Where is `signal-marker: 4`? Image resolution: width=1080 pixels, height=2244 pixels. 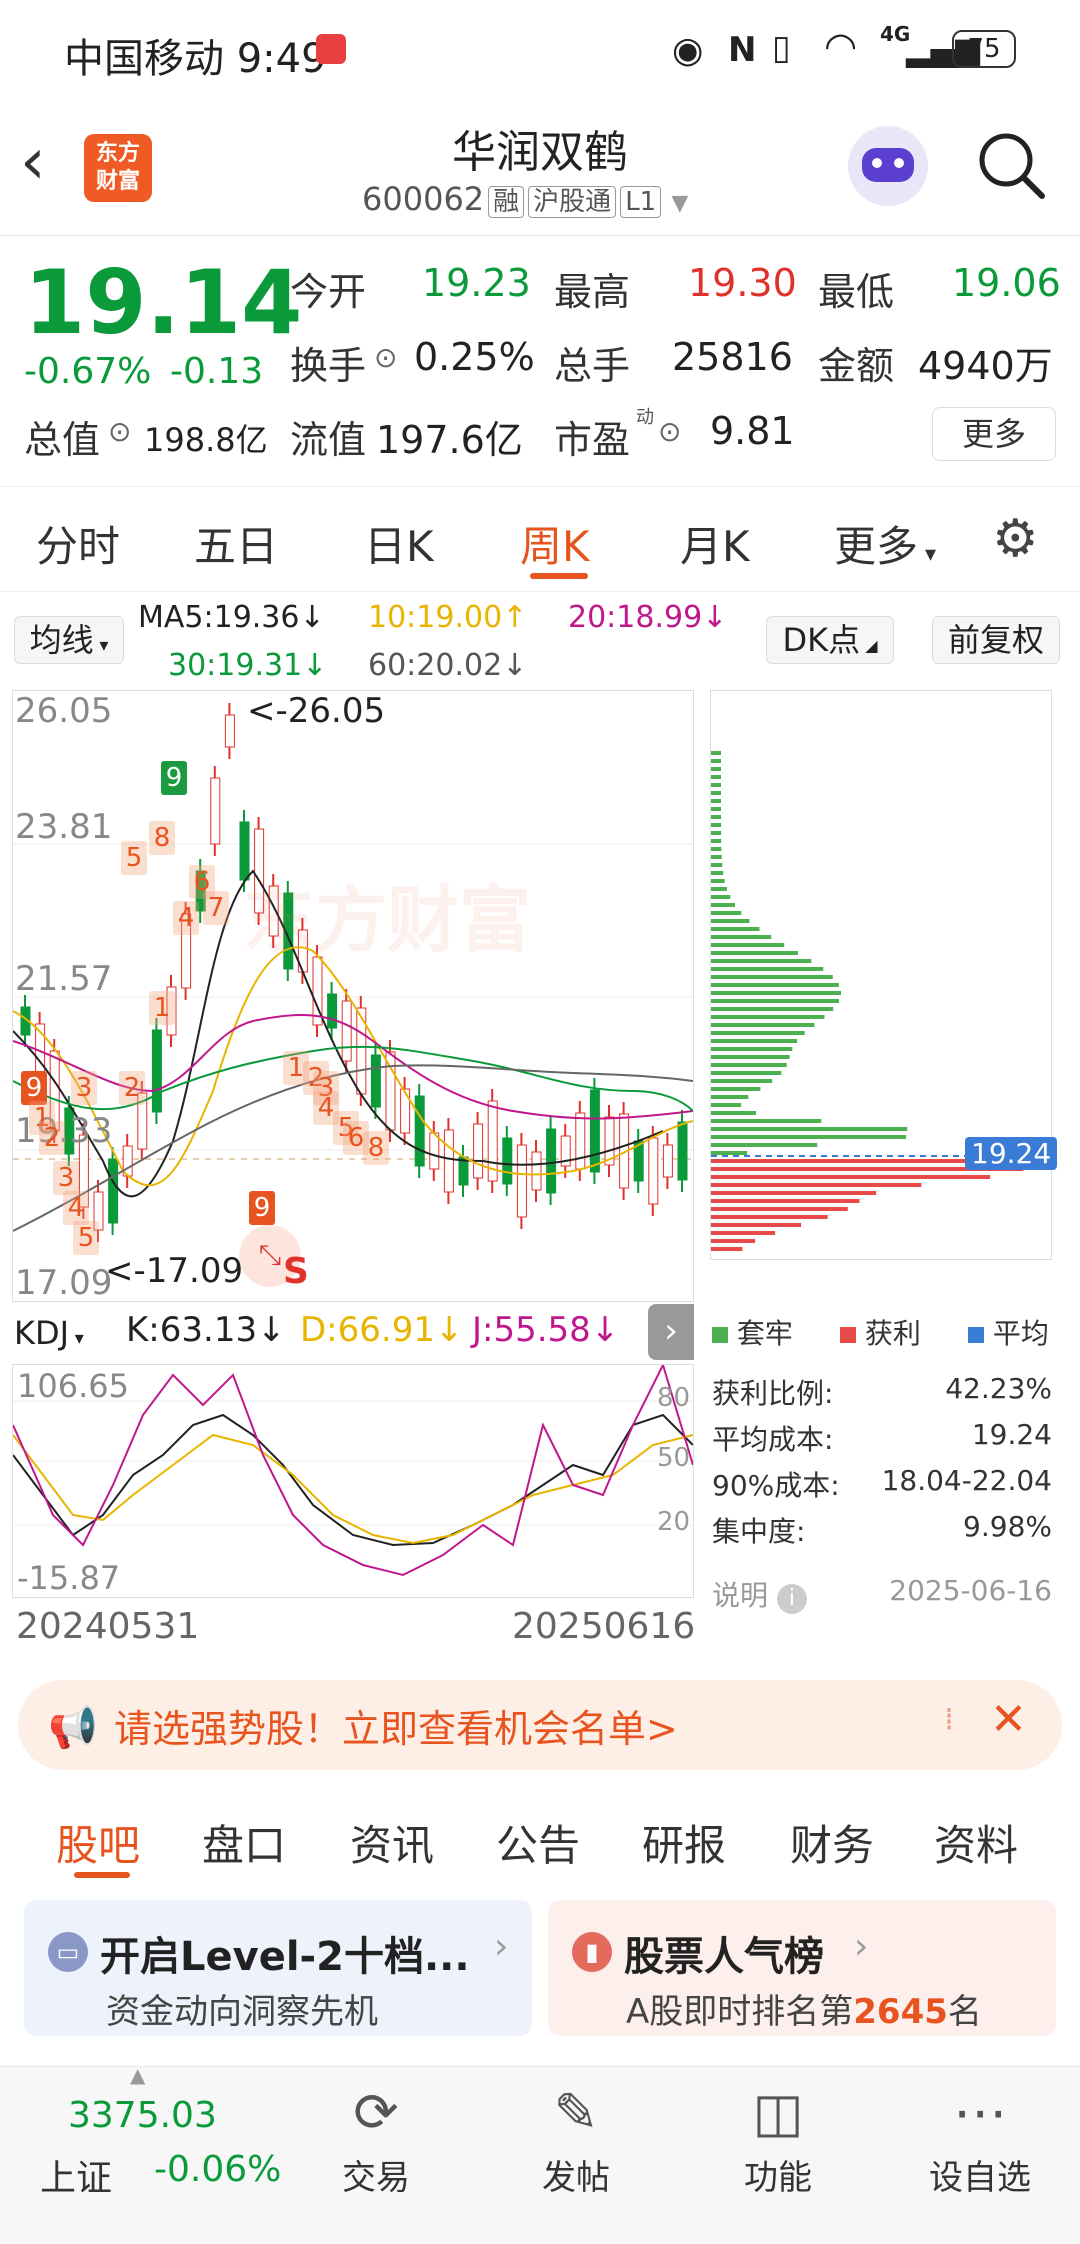 signal-marker: 4 is located at coordinates (186, 918).